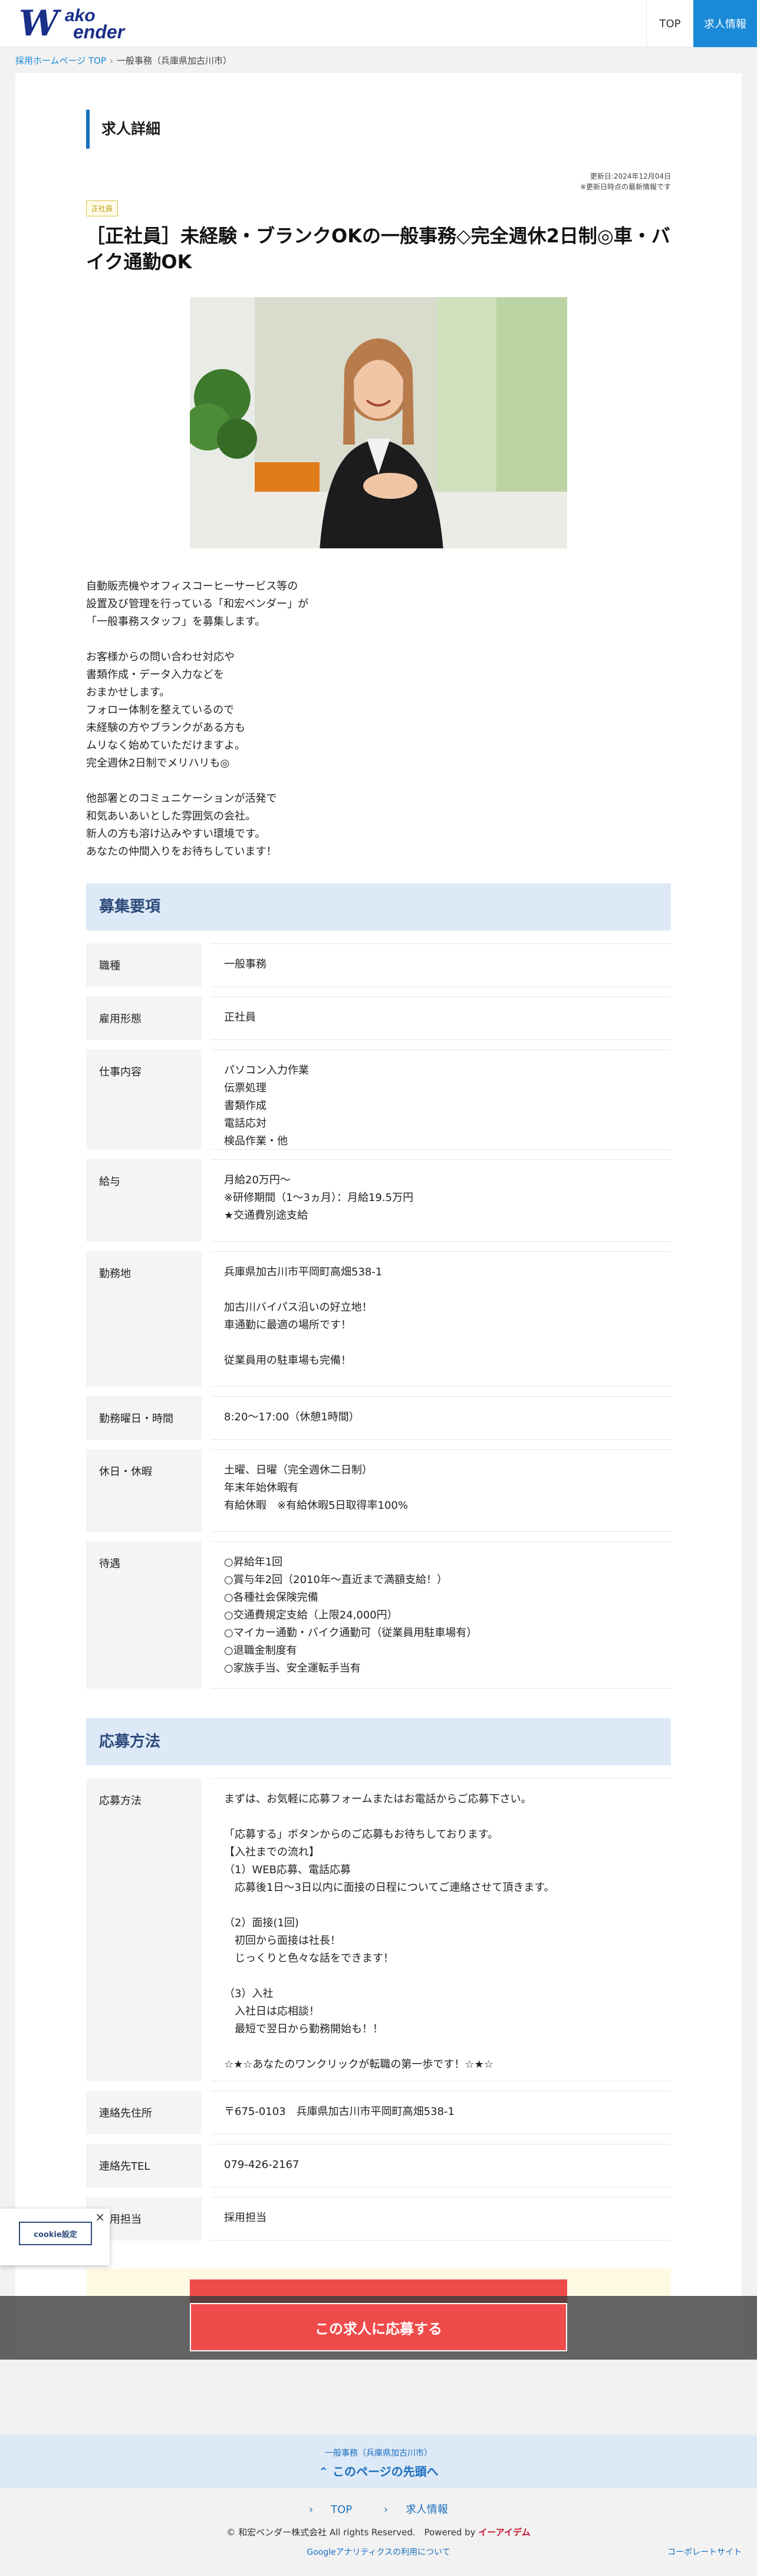 This screenshot has height=2576, width=757. I want to click on table-row: 採用担当 採用担当, so click(378, 2219).